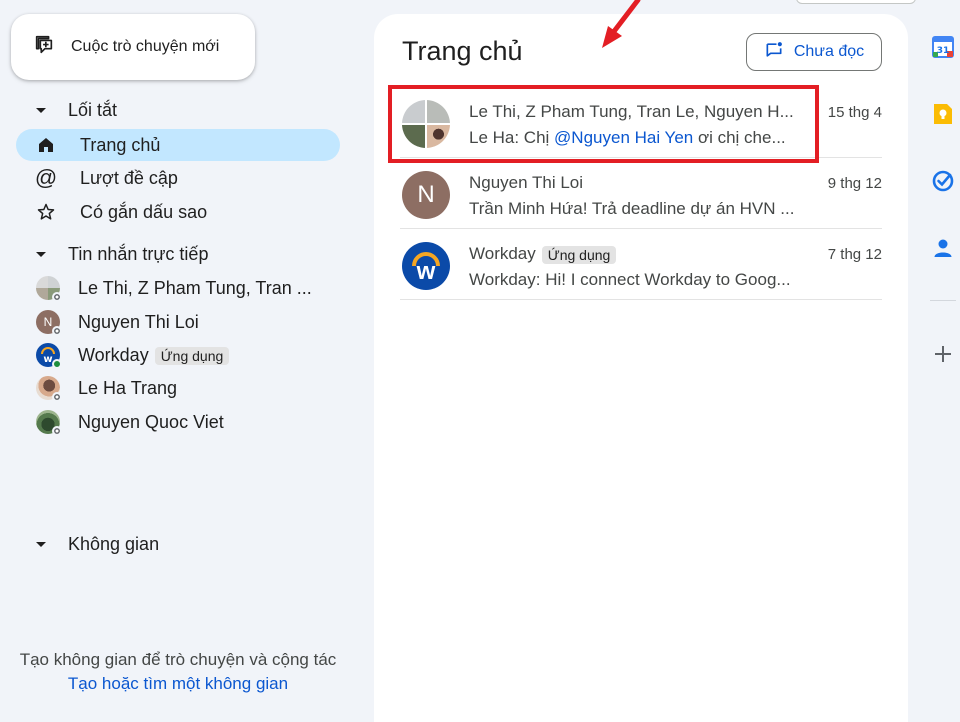 The width and height of the screenshot is (960, 722). Describe the element at coordinates (943, 354) in the screenshot. I see `add-icon` at that location.